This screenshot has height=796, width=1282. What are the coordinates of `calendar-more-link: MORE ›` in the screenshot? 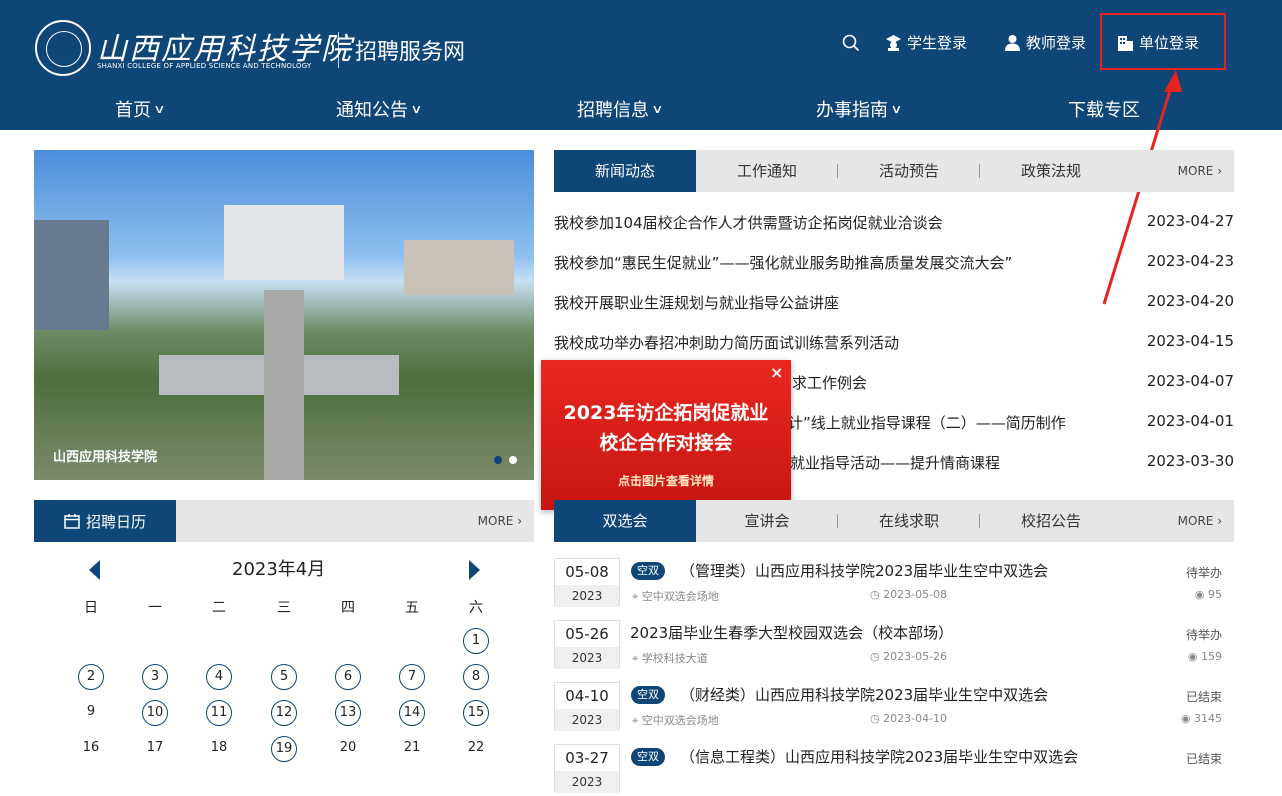 It's located at (500, 521).